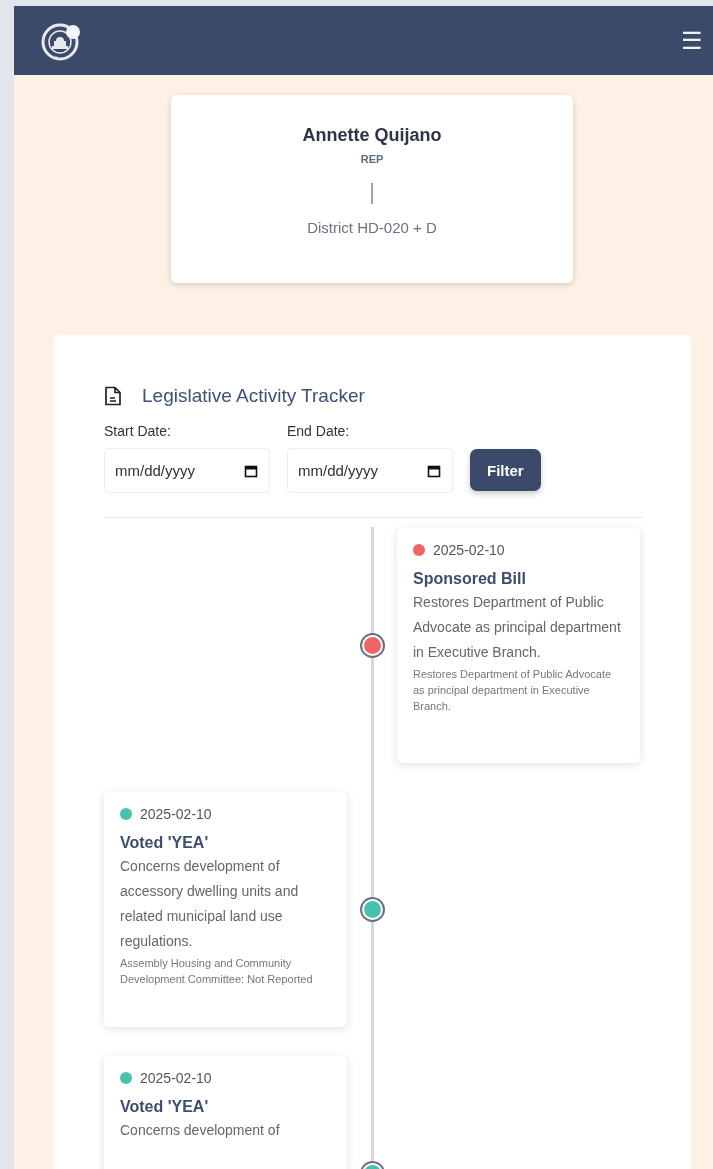 The height and width of the screenshot is (1169, 713). What do you see at coordinates (113, 396) in the screenshot?
I see `document-icon` at bounding box center [113, 396].